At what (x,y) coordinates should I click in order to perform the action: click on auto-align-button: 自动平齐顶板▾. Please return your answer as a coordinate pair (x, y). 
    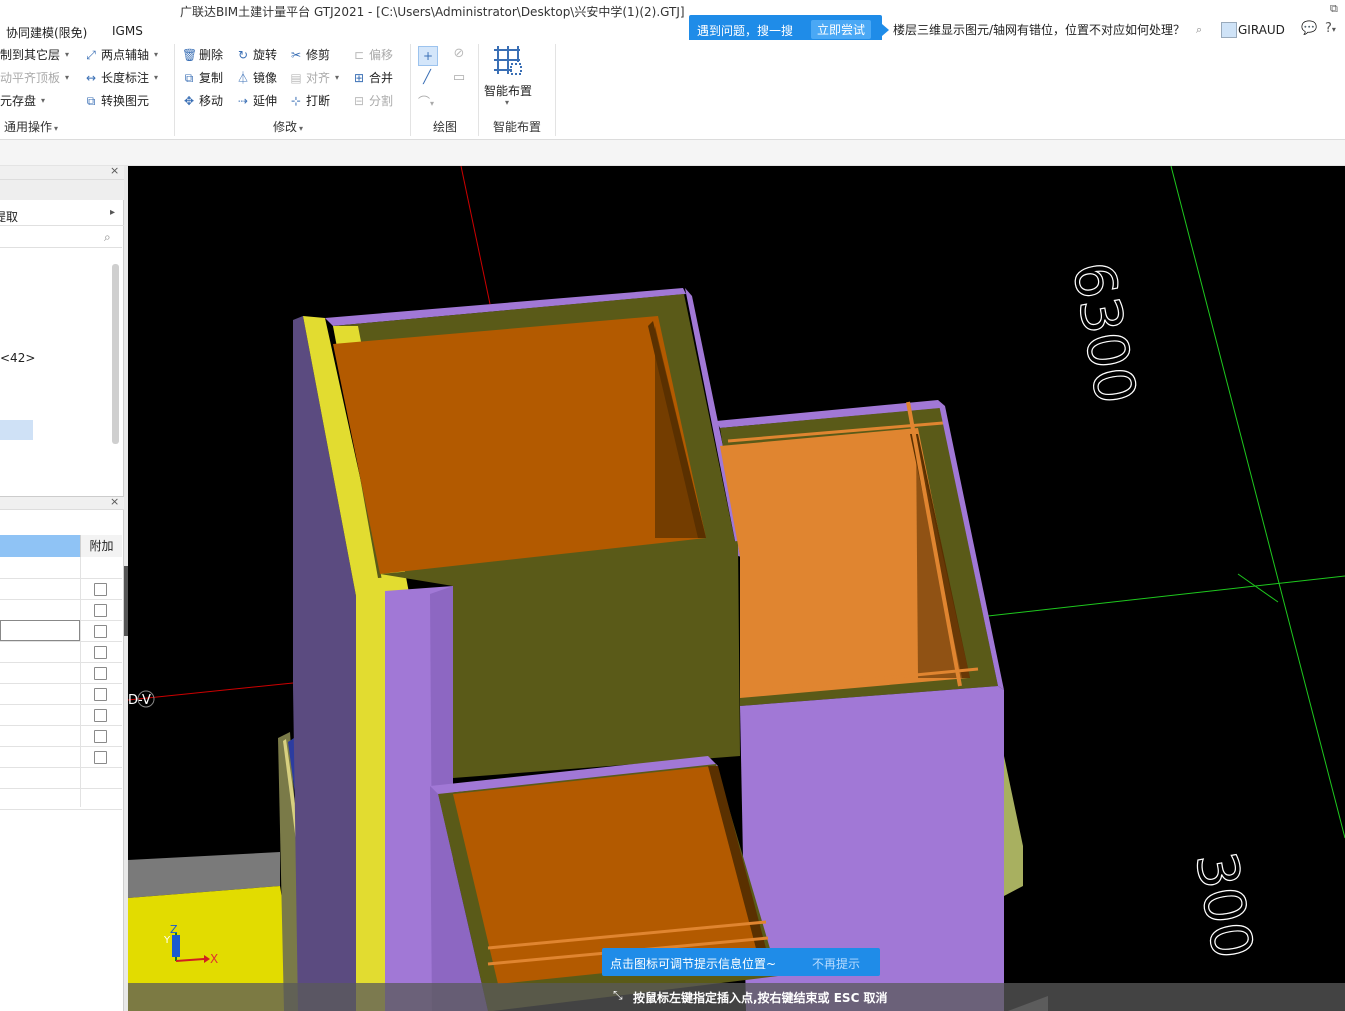
    Looking at the image, I should click on (34, 78).